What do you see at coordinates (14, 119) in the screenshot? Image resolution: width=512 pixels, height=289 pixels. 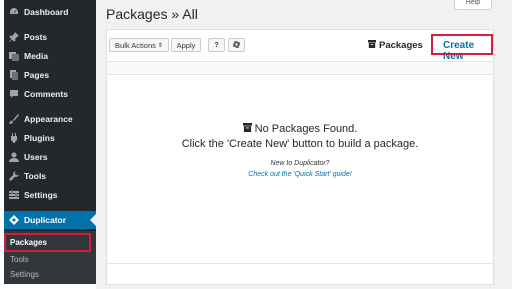 I see `brush-icon` at bounding box center [14, 119].